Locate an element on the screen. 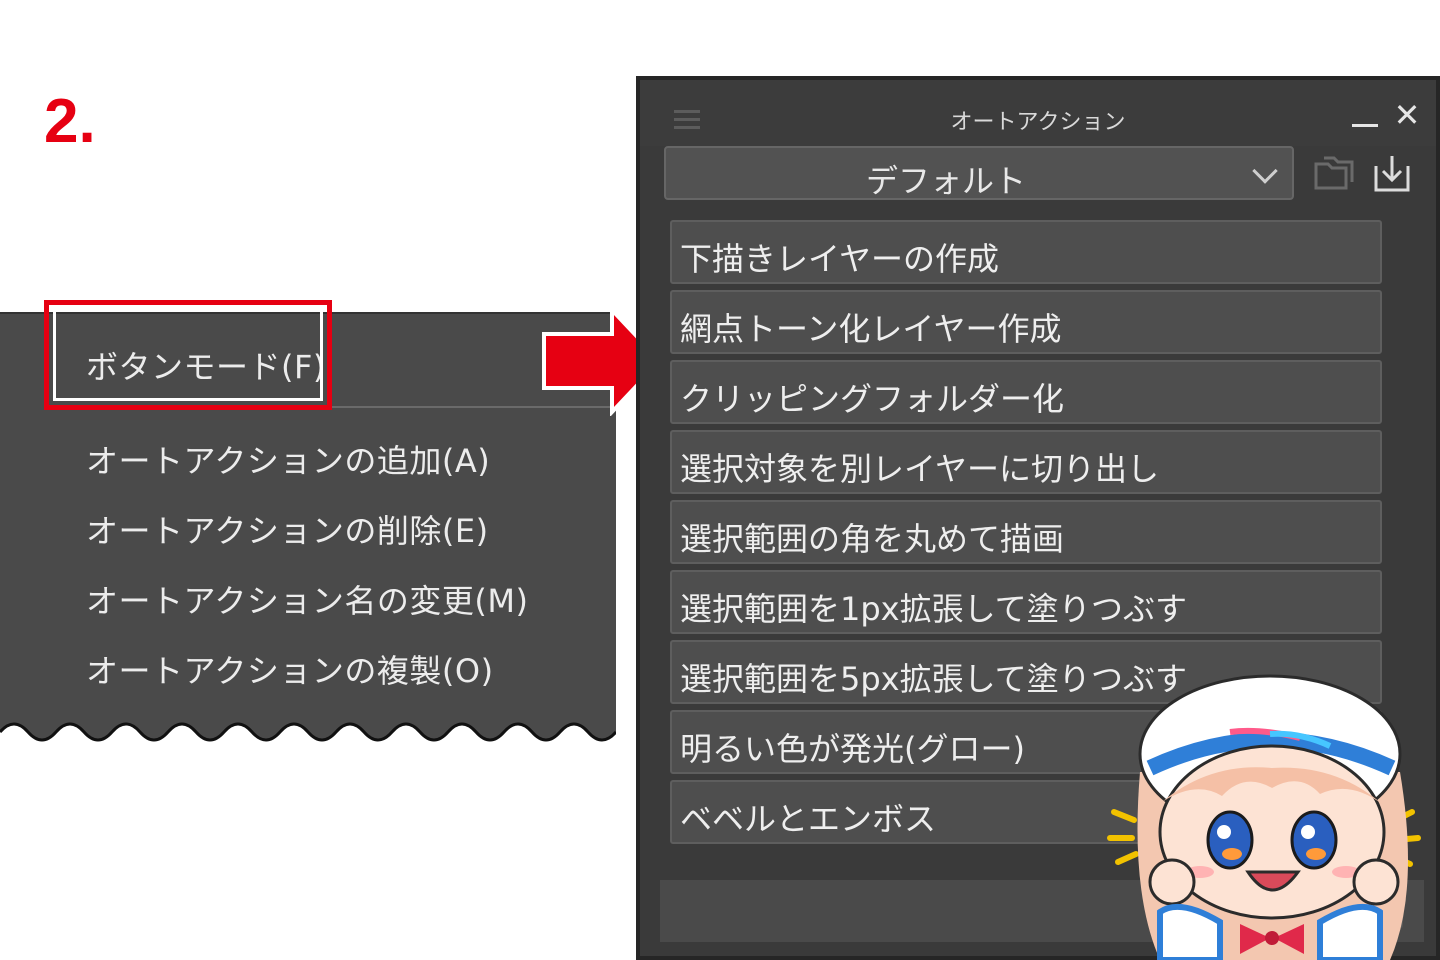 The image size is (1440, 960). list-item-label: 網点トーン化レイヤー作成 is located at coordinates (871, 329).